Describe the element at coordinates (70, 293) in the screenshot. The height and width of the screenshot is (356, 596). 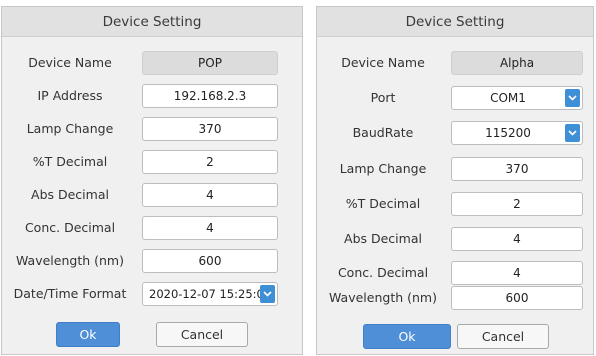
I see `datetime-format-label: Date/Time Format` at that location.